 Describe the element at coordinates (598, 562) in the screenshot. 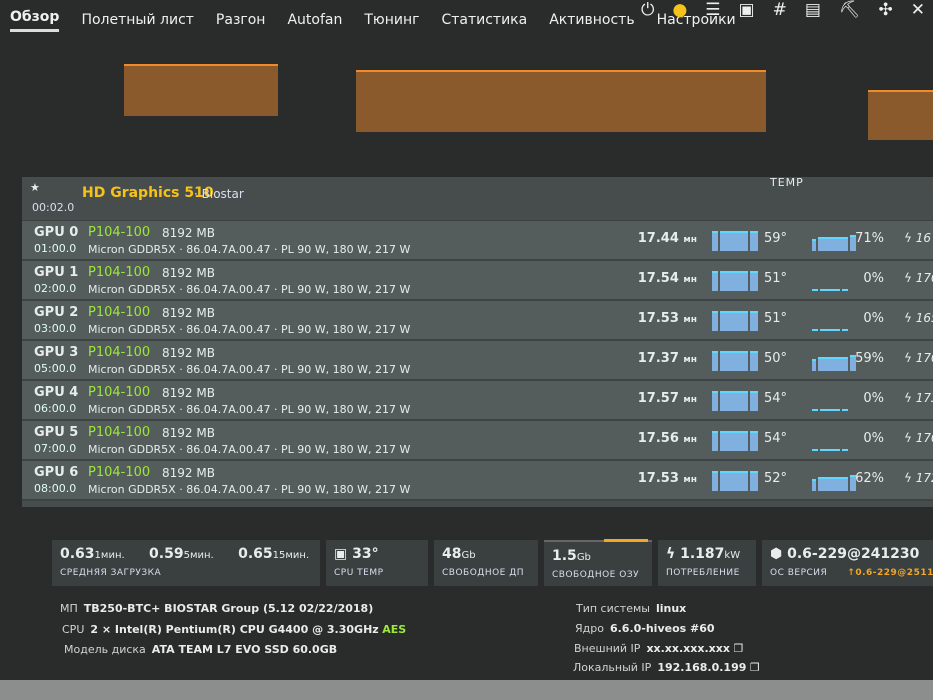

I see `stat-ram: 1.5Gb СВОБОДНОЕ ОЗУ` at that location.